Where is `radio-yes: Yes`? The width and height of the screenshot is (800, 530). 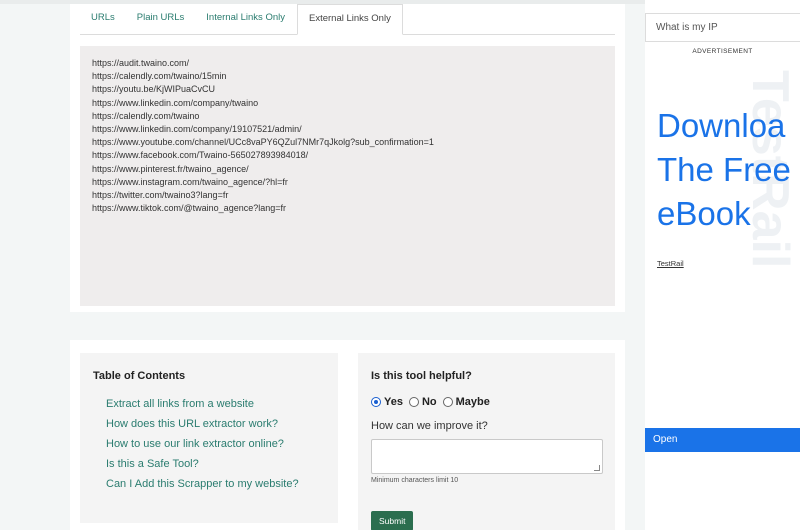 radio-yes: Yes is located at coordinates (387, 402).